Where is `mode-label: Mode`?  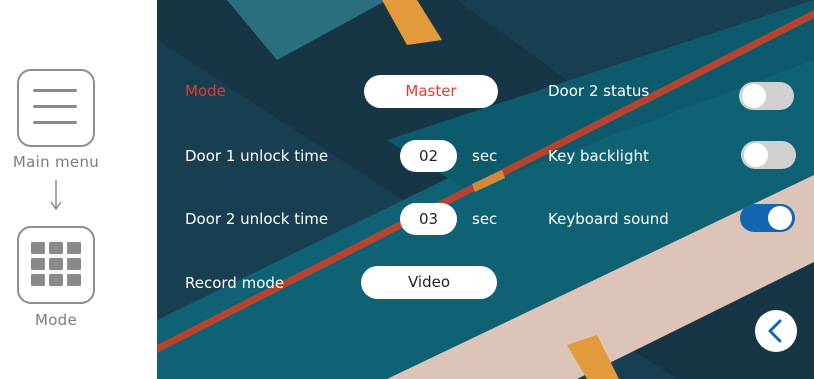 mode-label: Mode is located at coordinates (205, 91).